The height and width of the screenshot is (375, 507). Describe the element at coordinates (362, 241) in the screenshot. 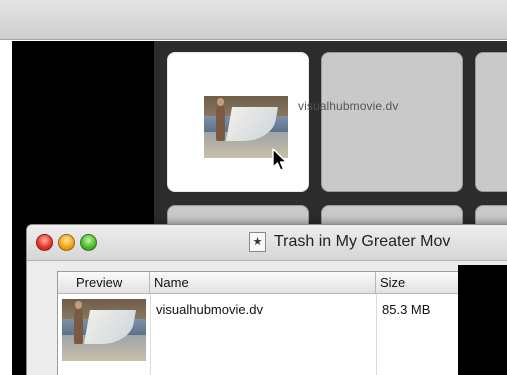

I see `window-title: Trash in My Greater Mov` at that location.